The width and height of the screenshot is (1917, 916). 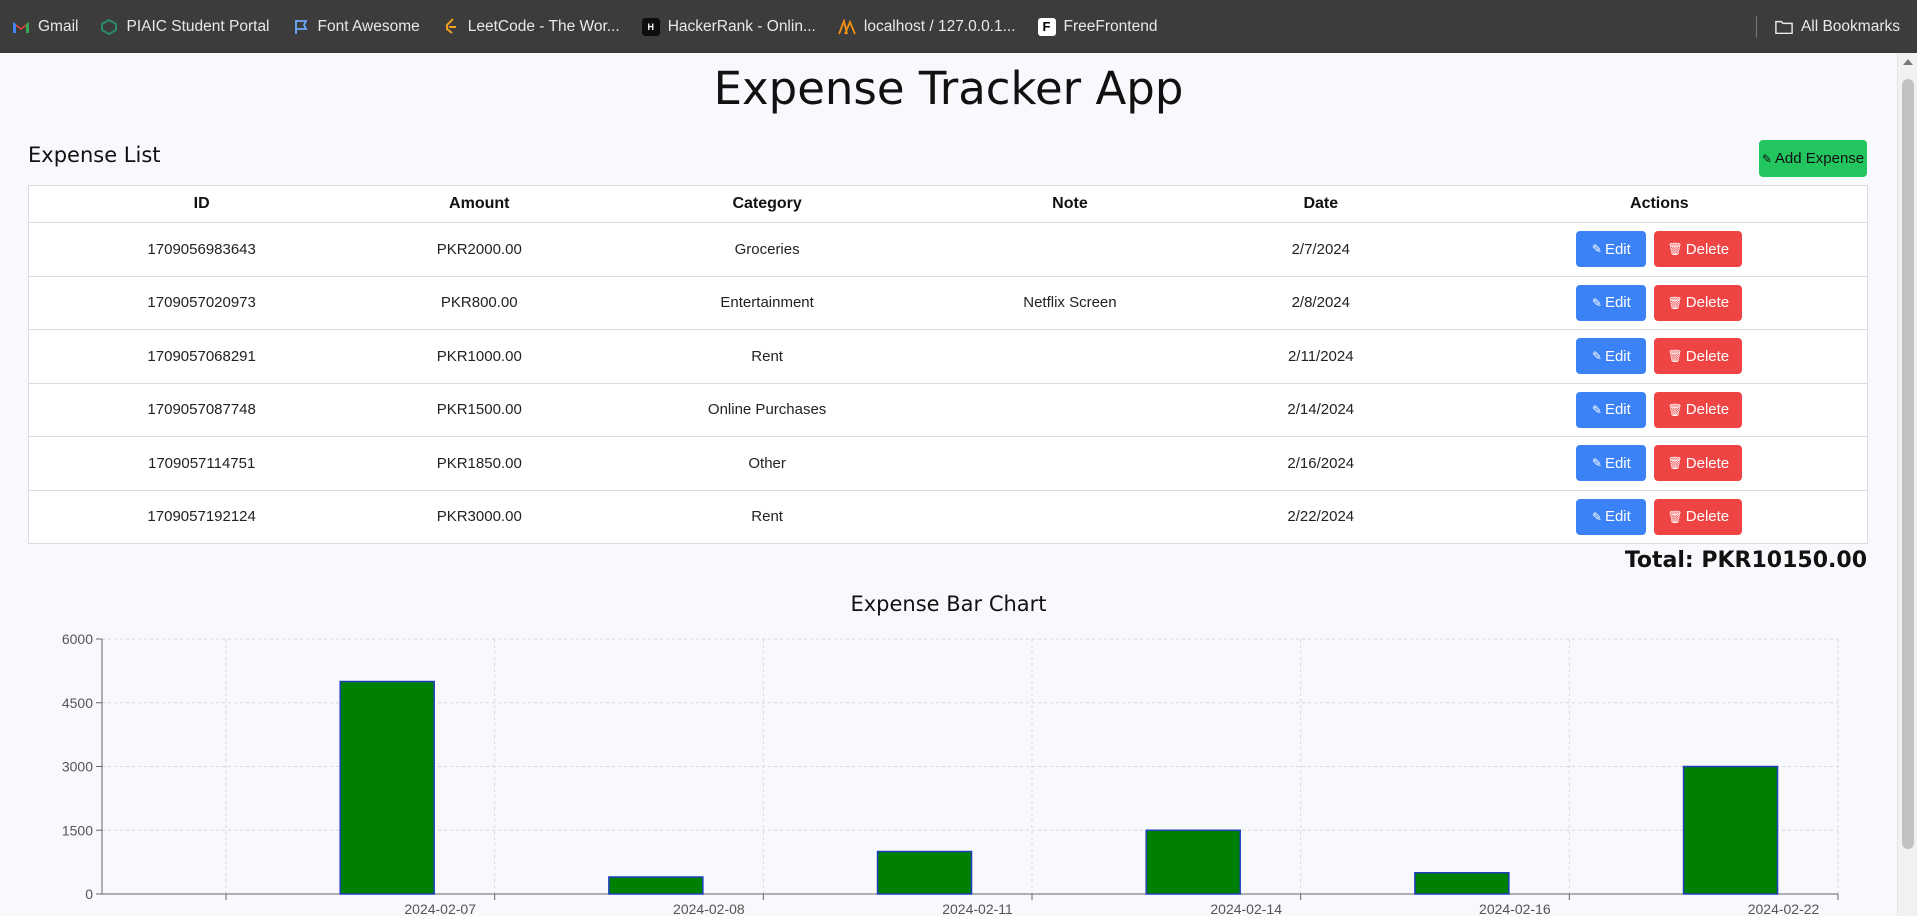 I want to click on all-bookmarks: All Bookmarks, so click(x=1827, y=26).